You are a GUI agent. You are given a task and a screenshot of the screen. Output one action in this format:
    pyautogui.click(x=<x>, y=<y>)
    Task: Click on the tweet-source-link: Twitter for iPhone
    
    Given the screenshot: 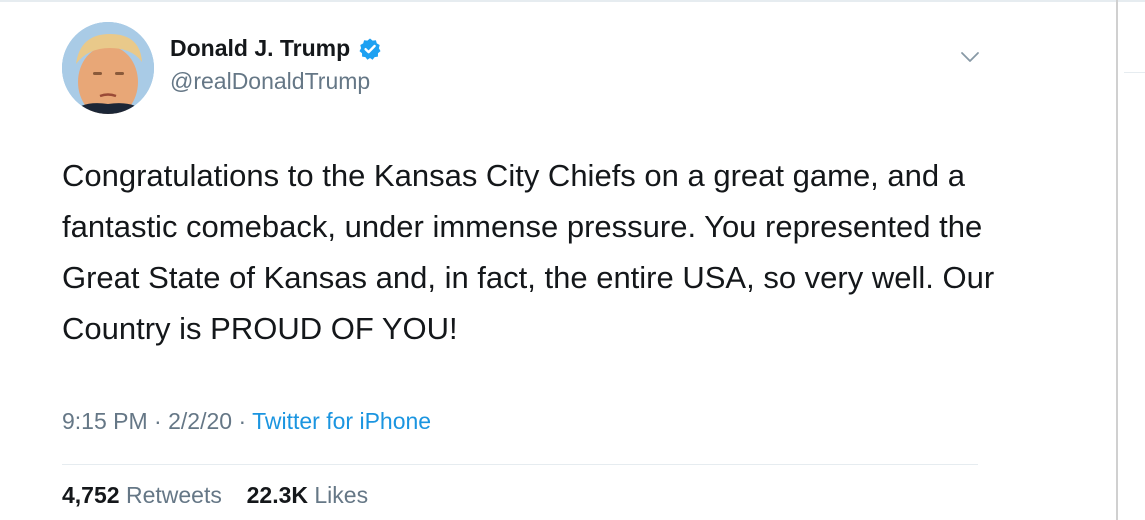 What is the action you would take?
    pyautogui.click(x=341, y=421)
    